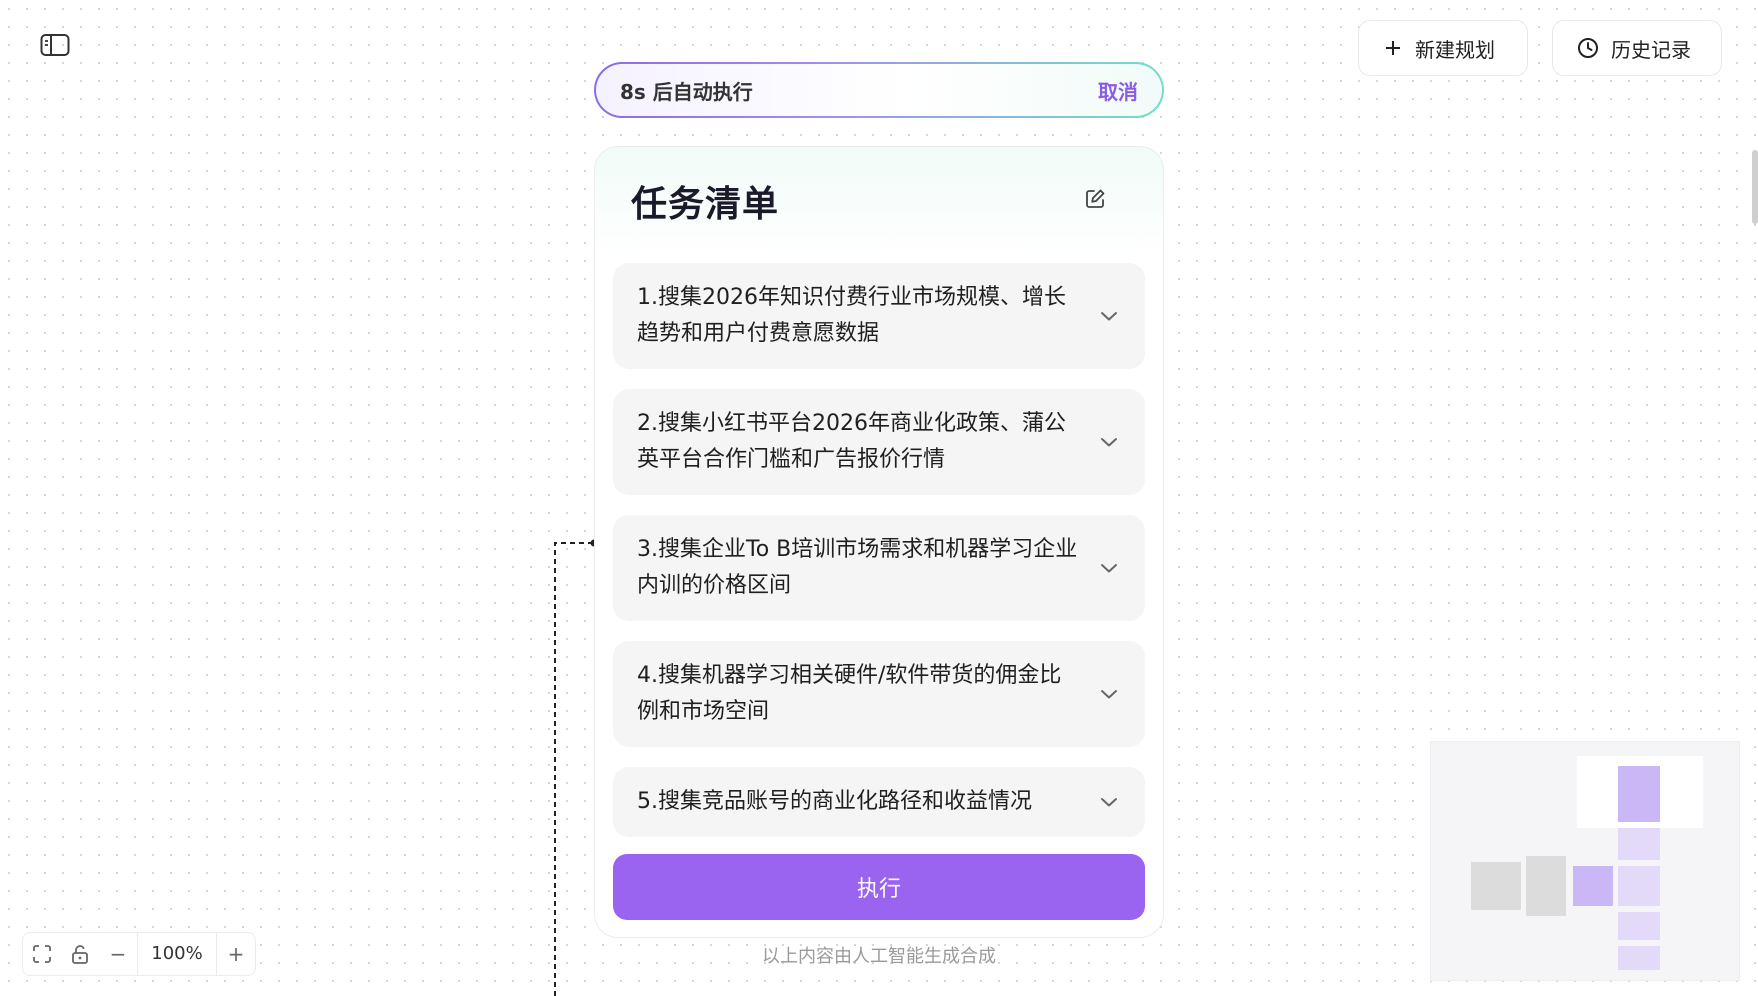 This screenshot has height=996, width=1758. I want to click on card-title: 任务清单, so click(705, 204).